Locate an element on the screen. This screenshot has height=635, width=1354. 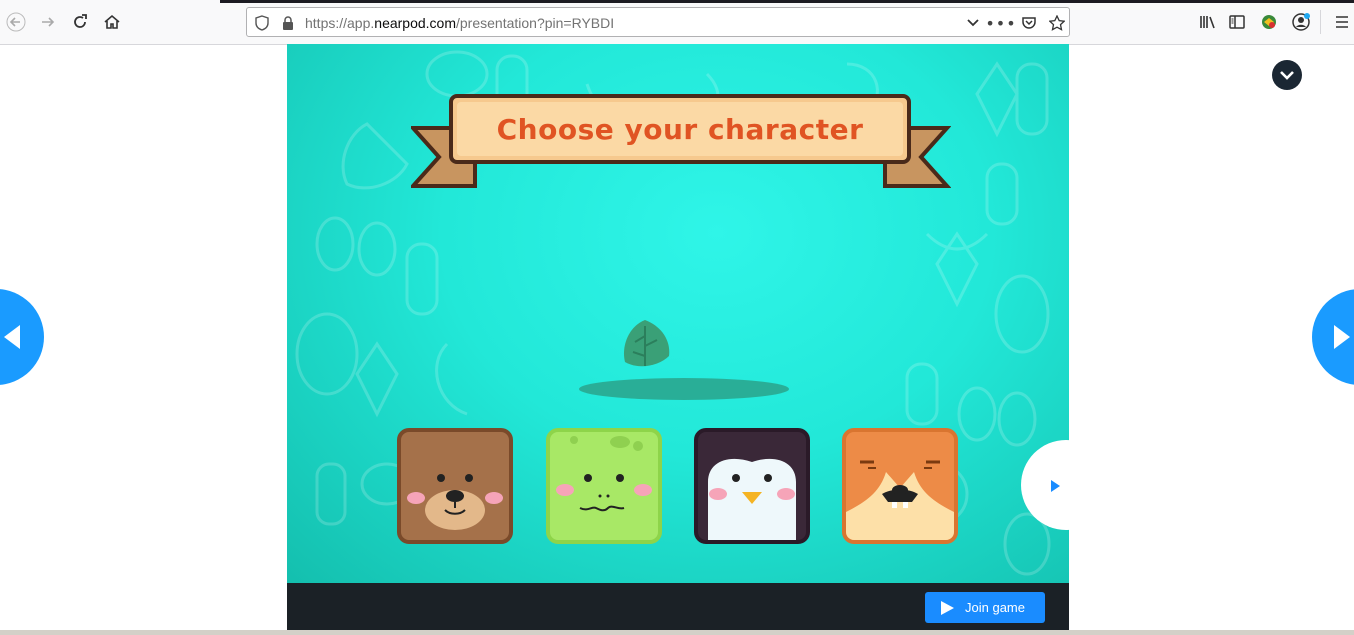
back-button is located at coordinates (16, 22).